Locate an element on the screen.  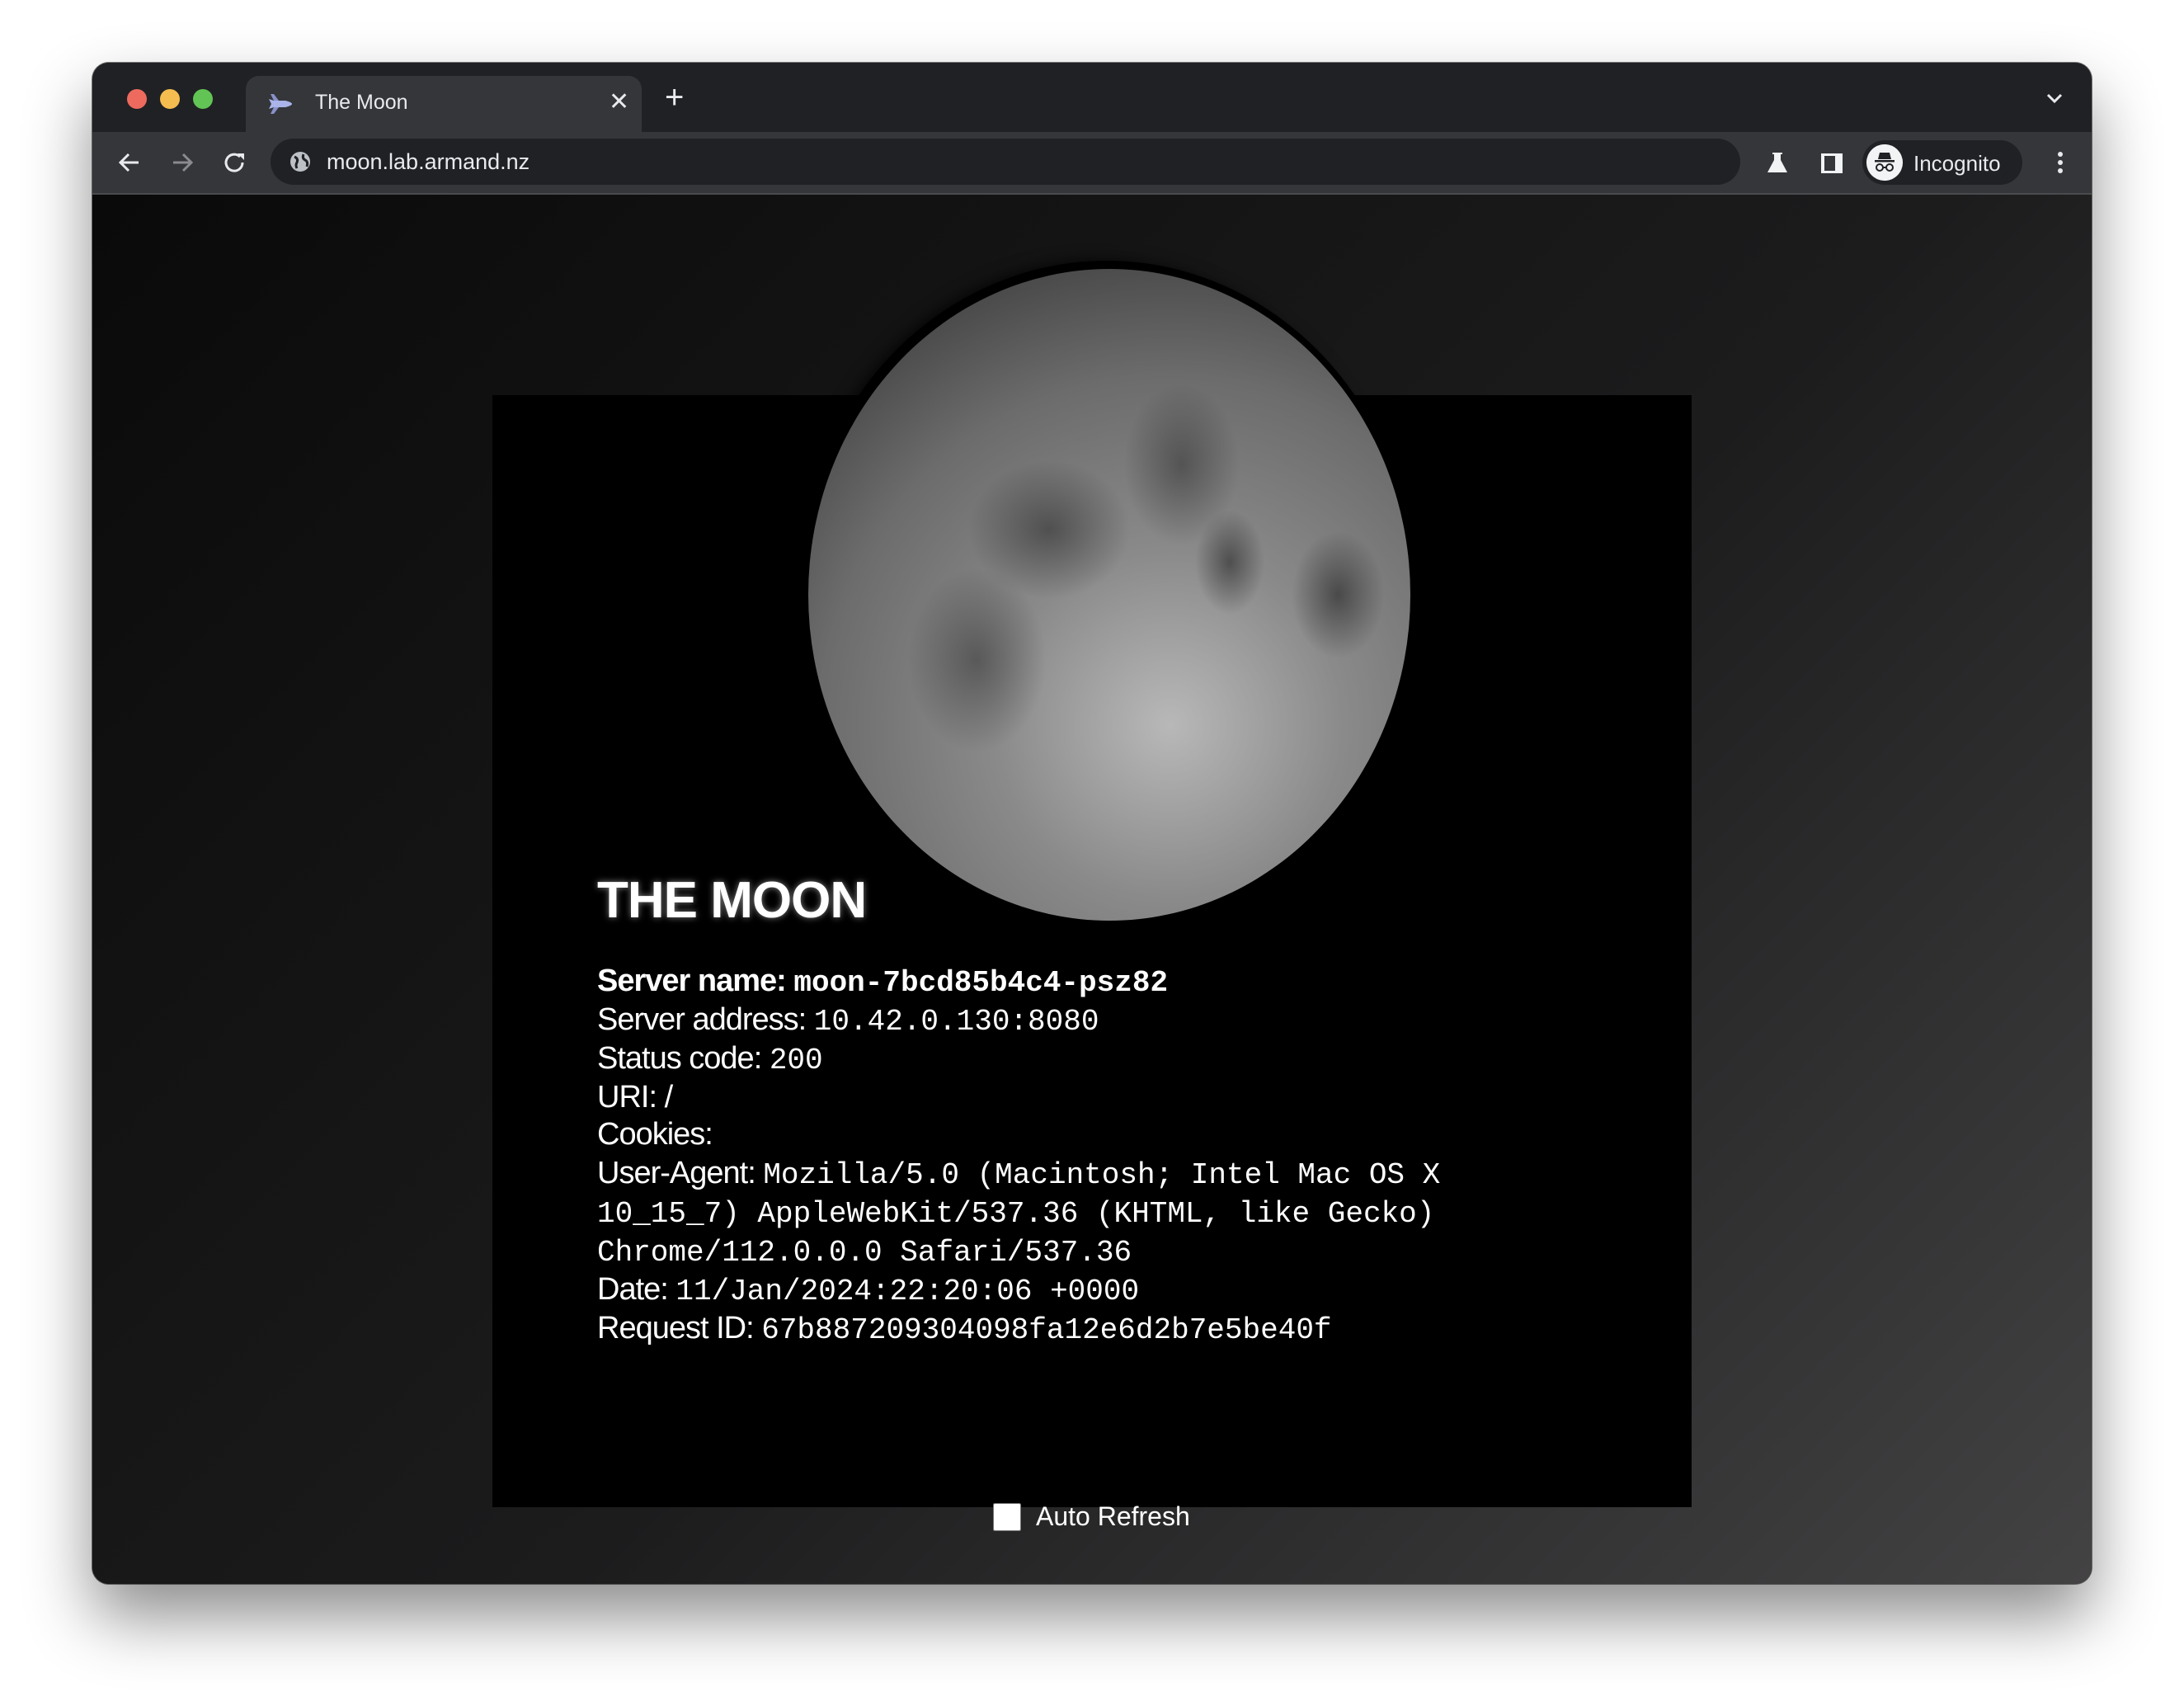
window-minimize-button is located at coordinates (170, 99).